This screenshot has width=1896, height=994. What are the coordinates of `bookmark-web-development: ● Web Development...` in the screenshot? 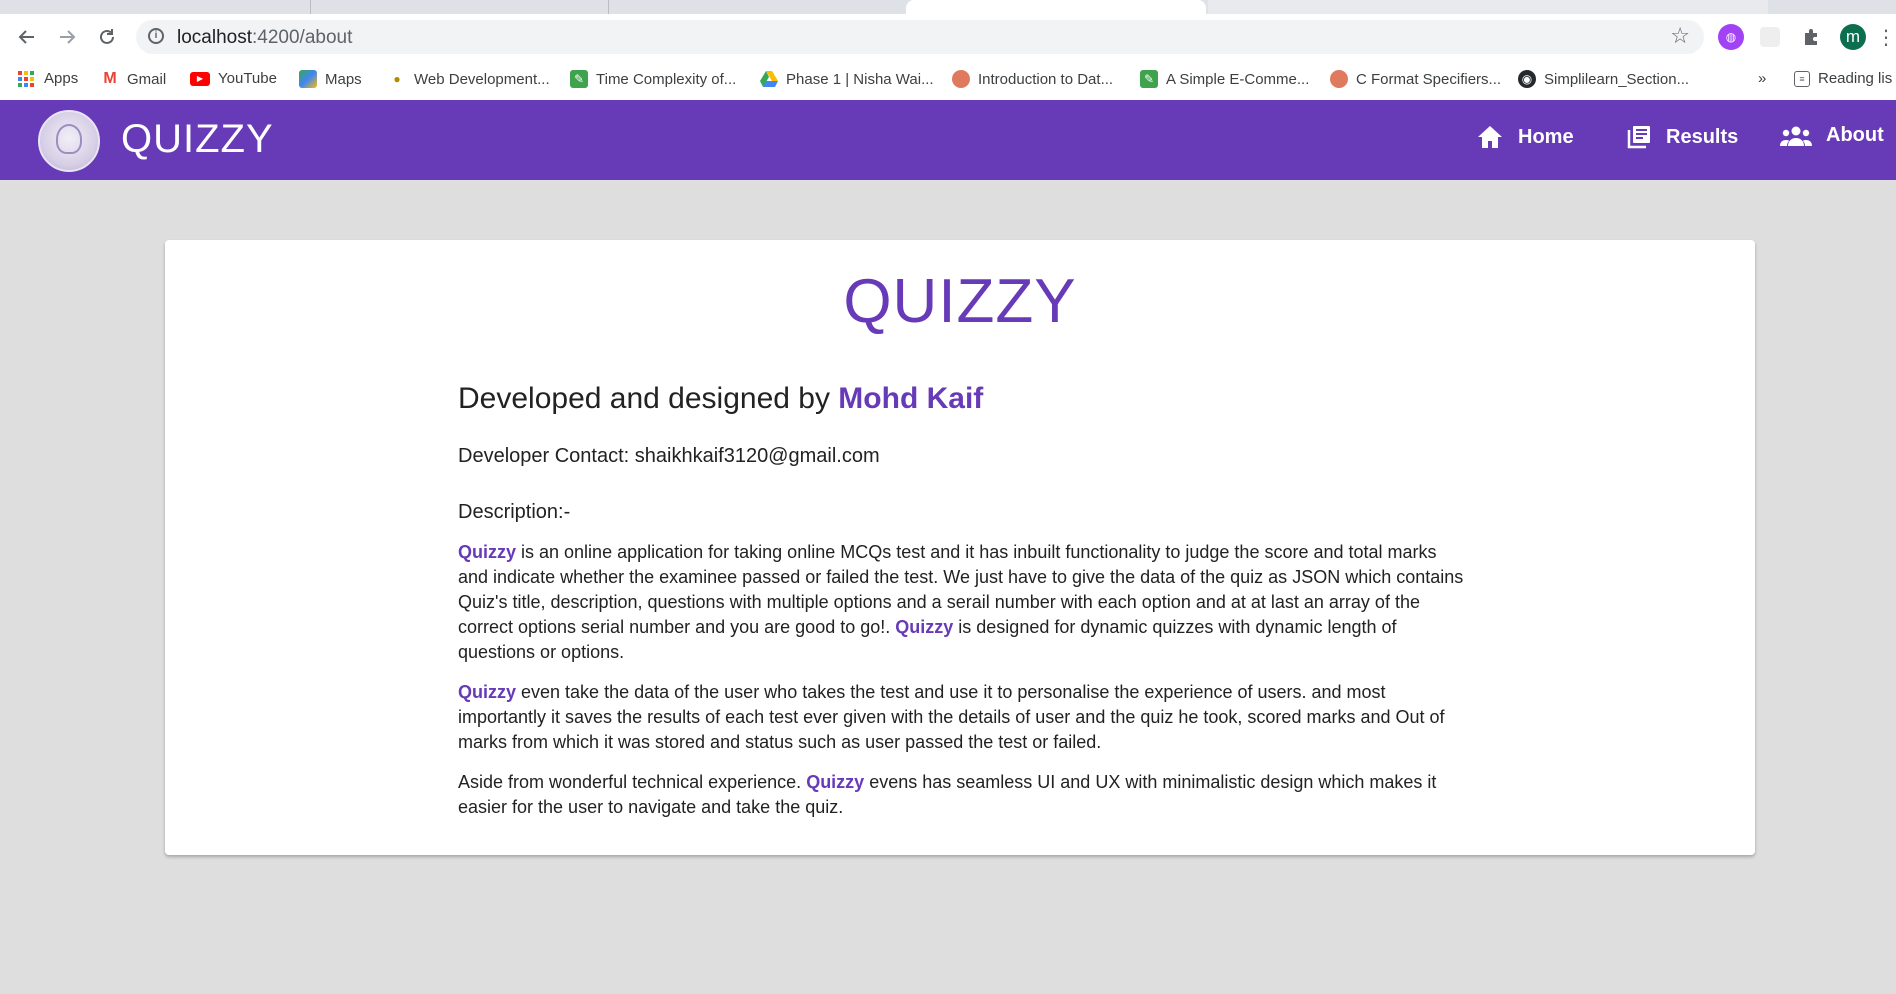 It's located at (469, 79).